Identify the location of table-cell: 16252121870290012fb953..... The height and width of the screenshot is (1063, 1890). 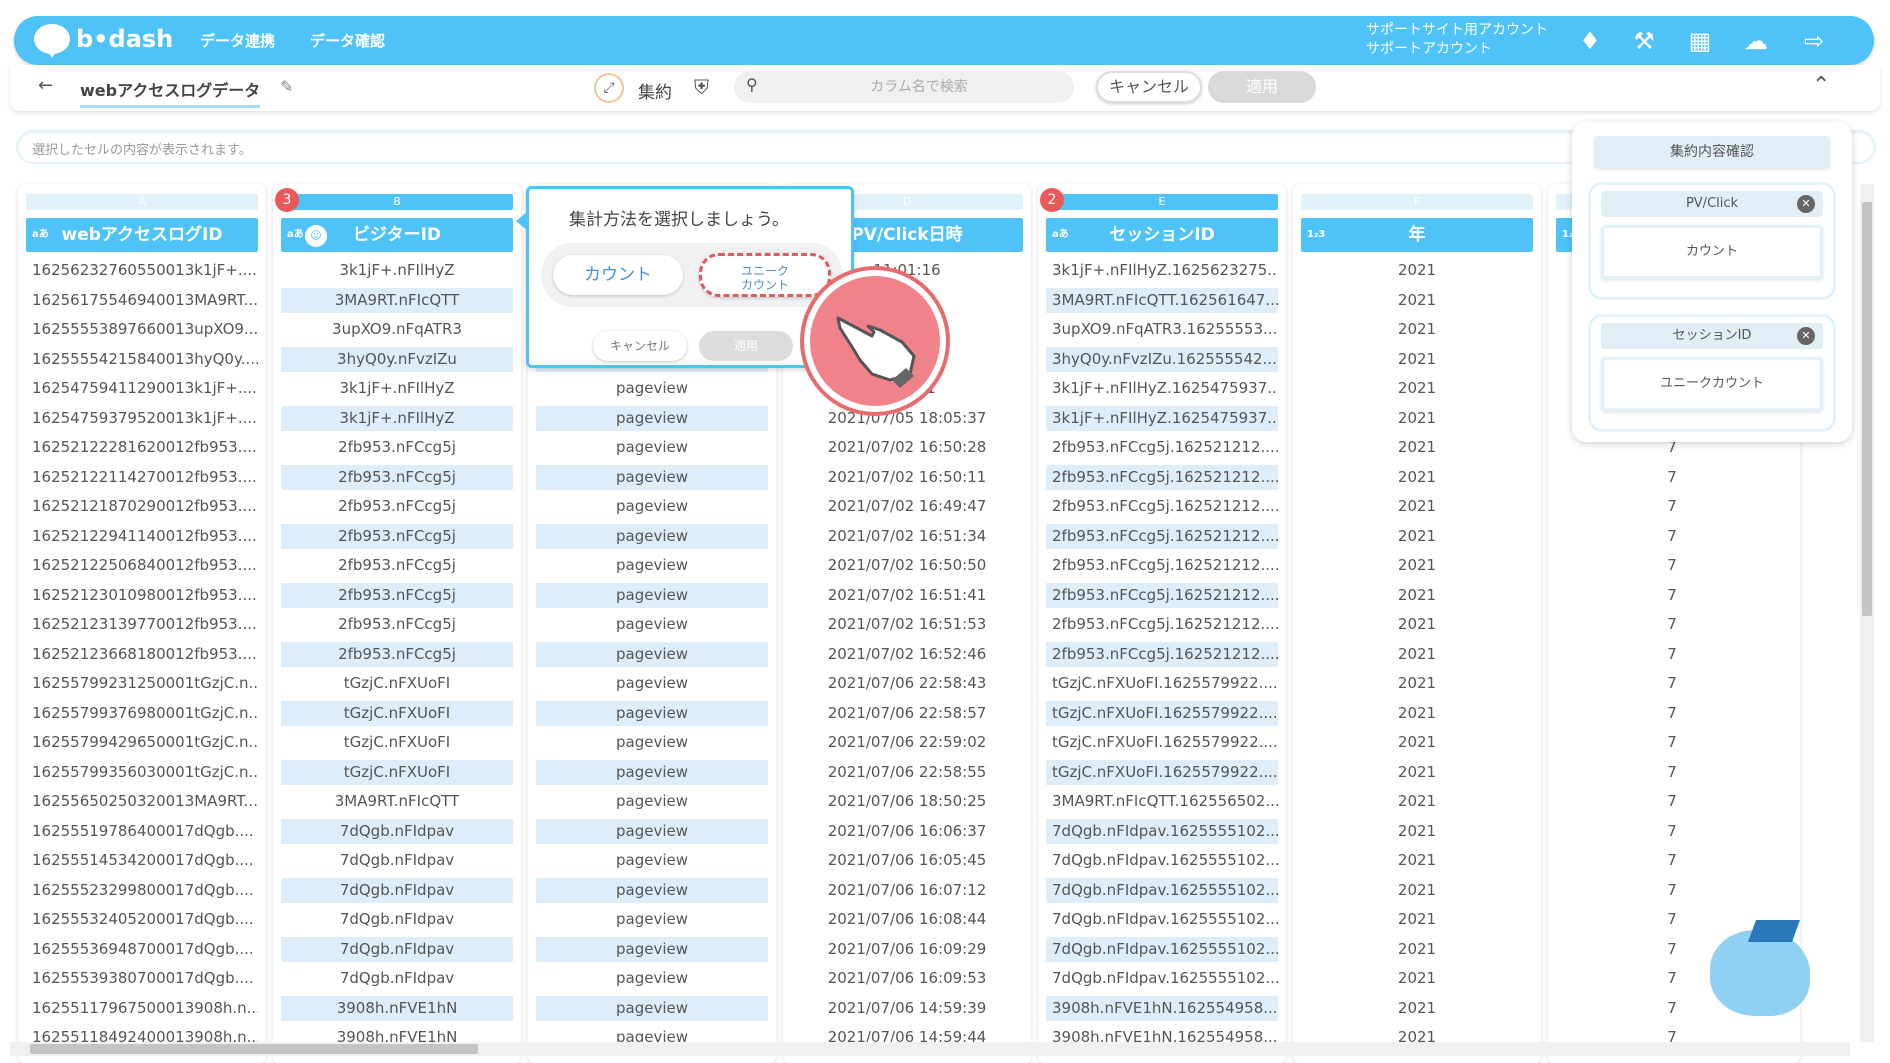
(142, 507).